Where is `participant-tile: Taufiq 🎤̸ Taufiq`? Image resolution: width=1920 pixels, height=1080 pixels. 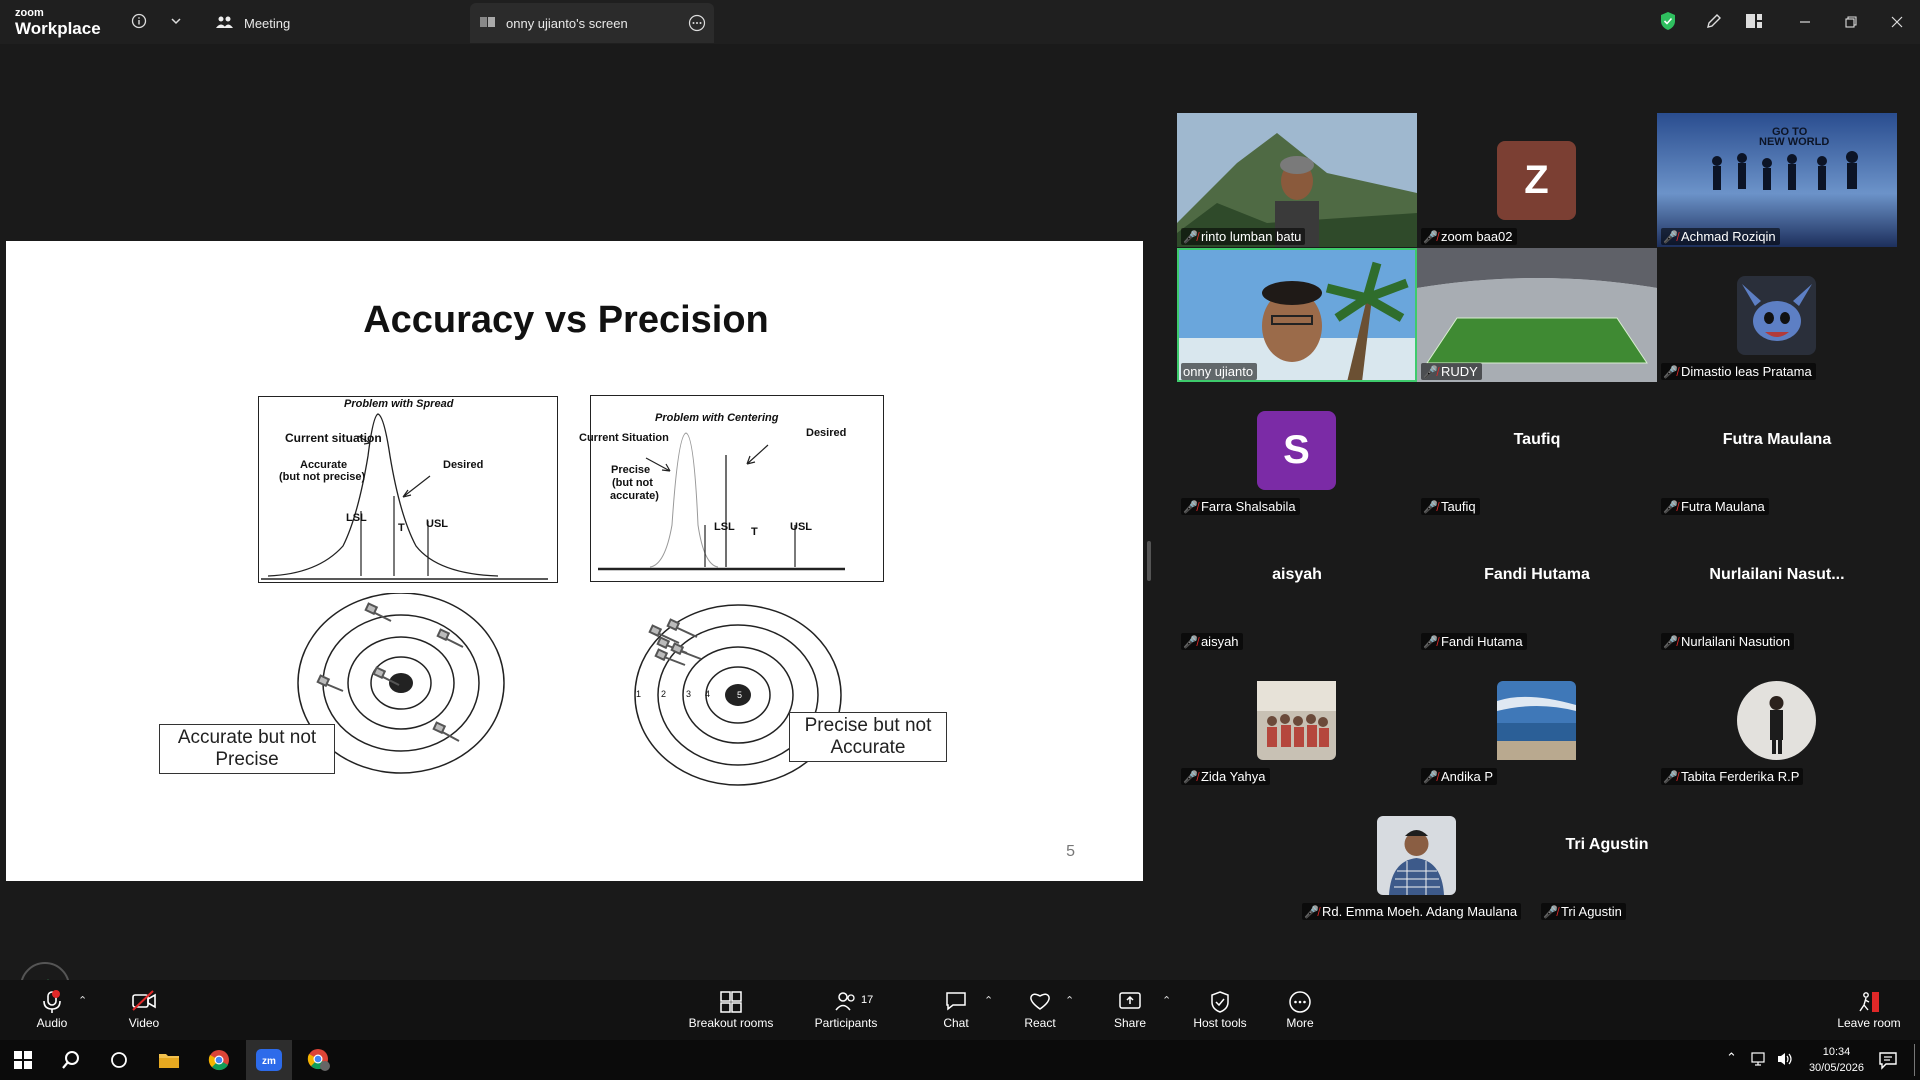
participant-tile: Taufiq 🎤̸ Taufiq is located at coordinates (1537, 450).